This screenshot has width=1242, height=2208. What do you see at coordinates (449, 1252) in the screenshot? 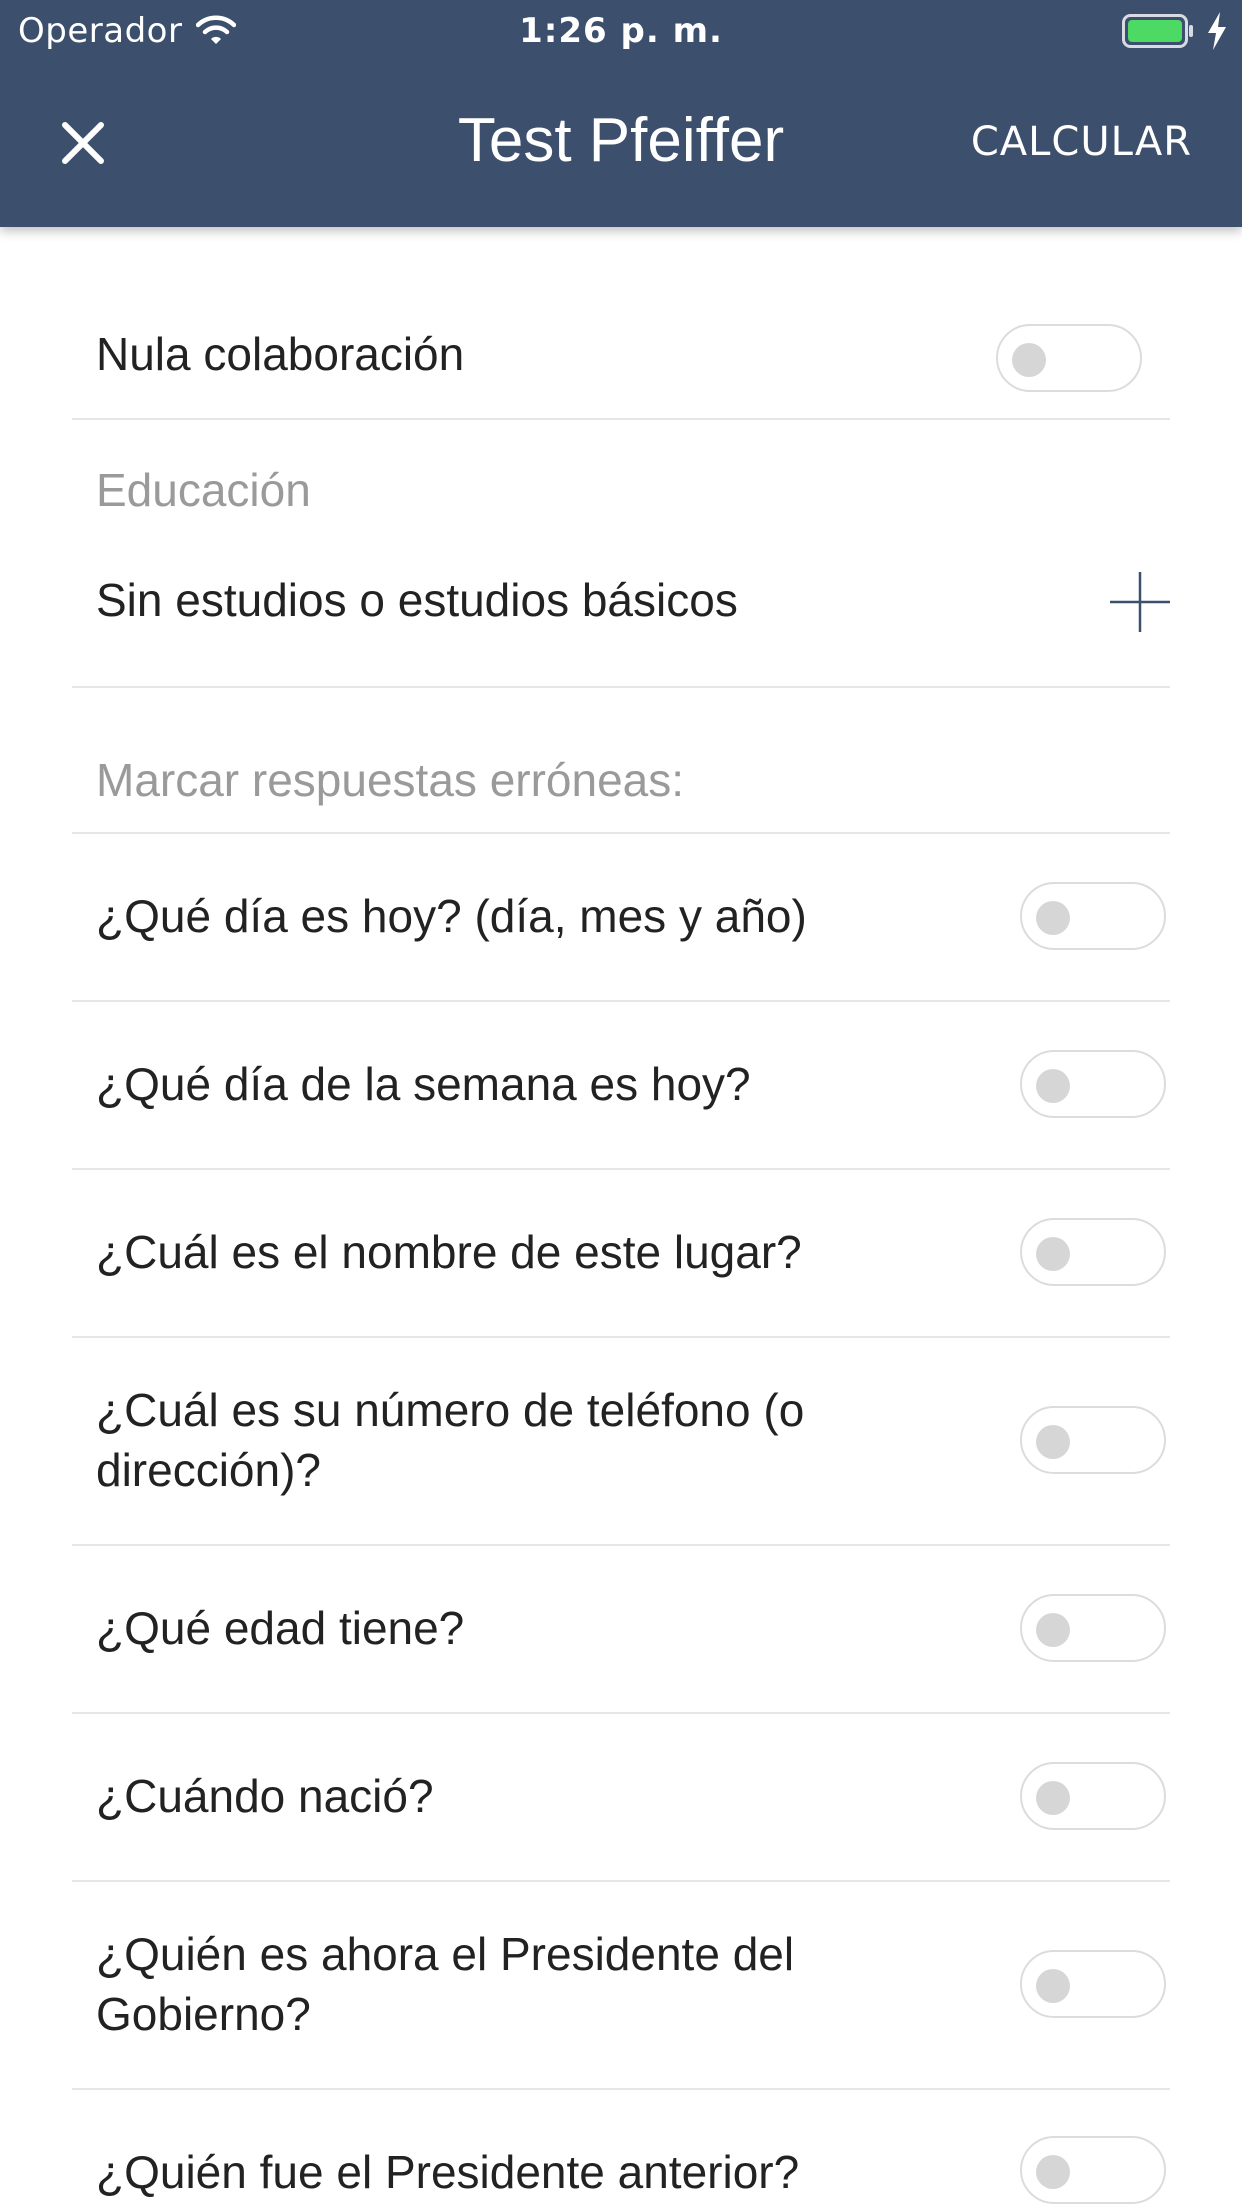
I see `question-label: ¿Cuál es el nombre de este lugar?` at bounding box center [449, 1252].